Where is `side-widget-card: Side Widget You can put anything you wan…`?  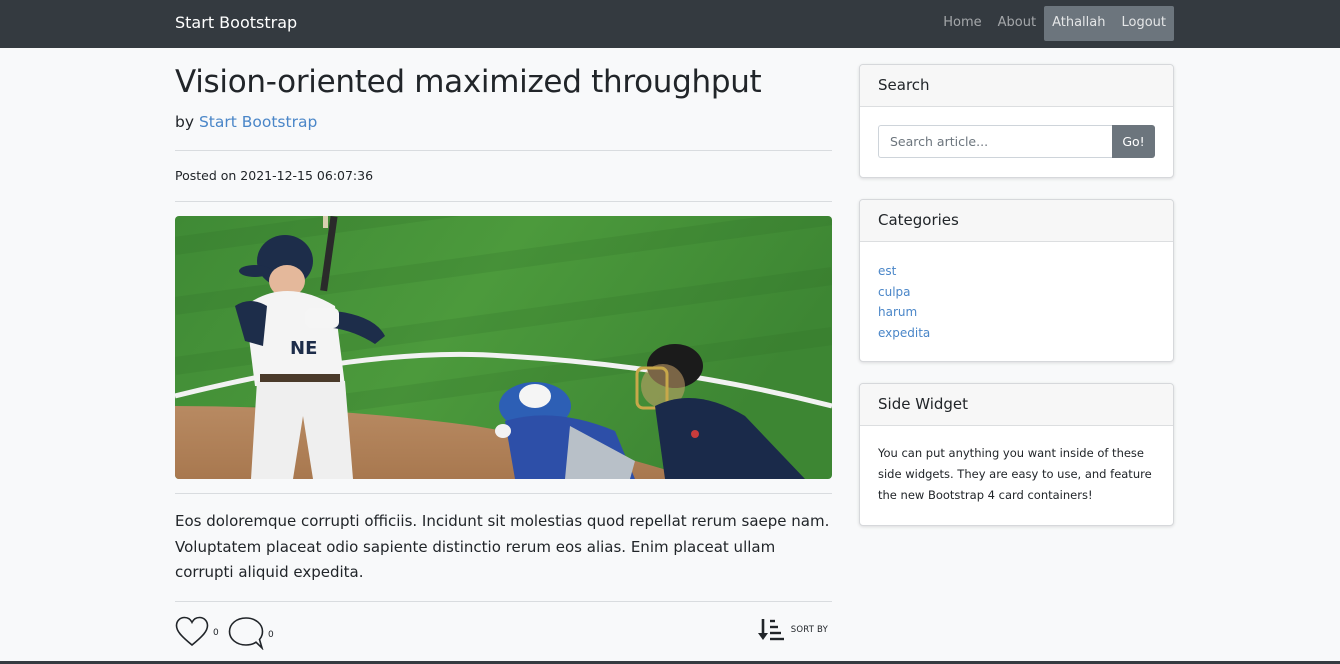
side-widget-card: Side Widget You can put anything you wan… is located at coordinates (1016, 454).